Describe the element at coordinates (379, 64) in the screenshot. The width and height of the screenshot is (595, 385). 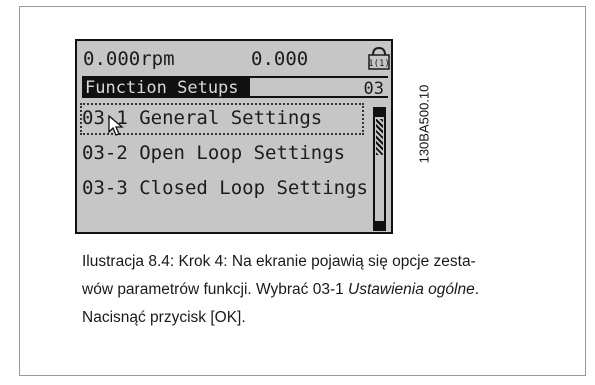
I see `lock-label: 1(1)` at that location.